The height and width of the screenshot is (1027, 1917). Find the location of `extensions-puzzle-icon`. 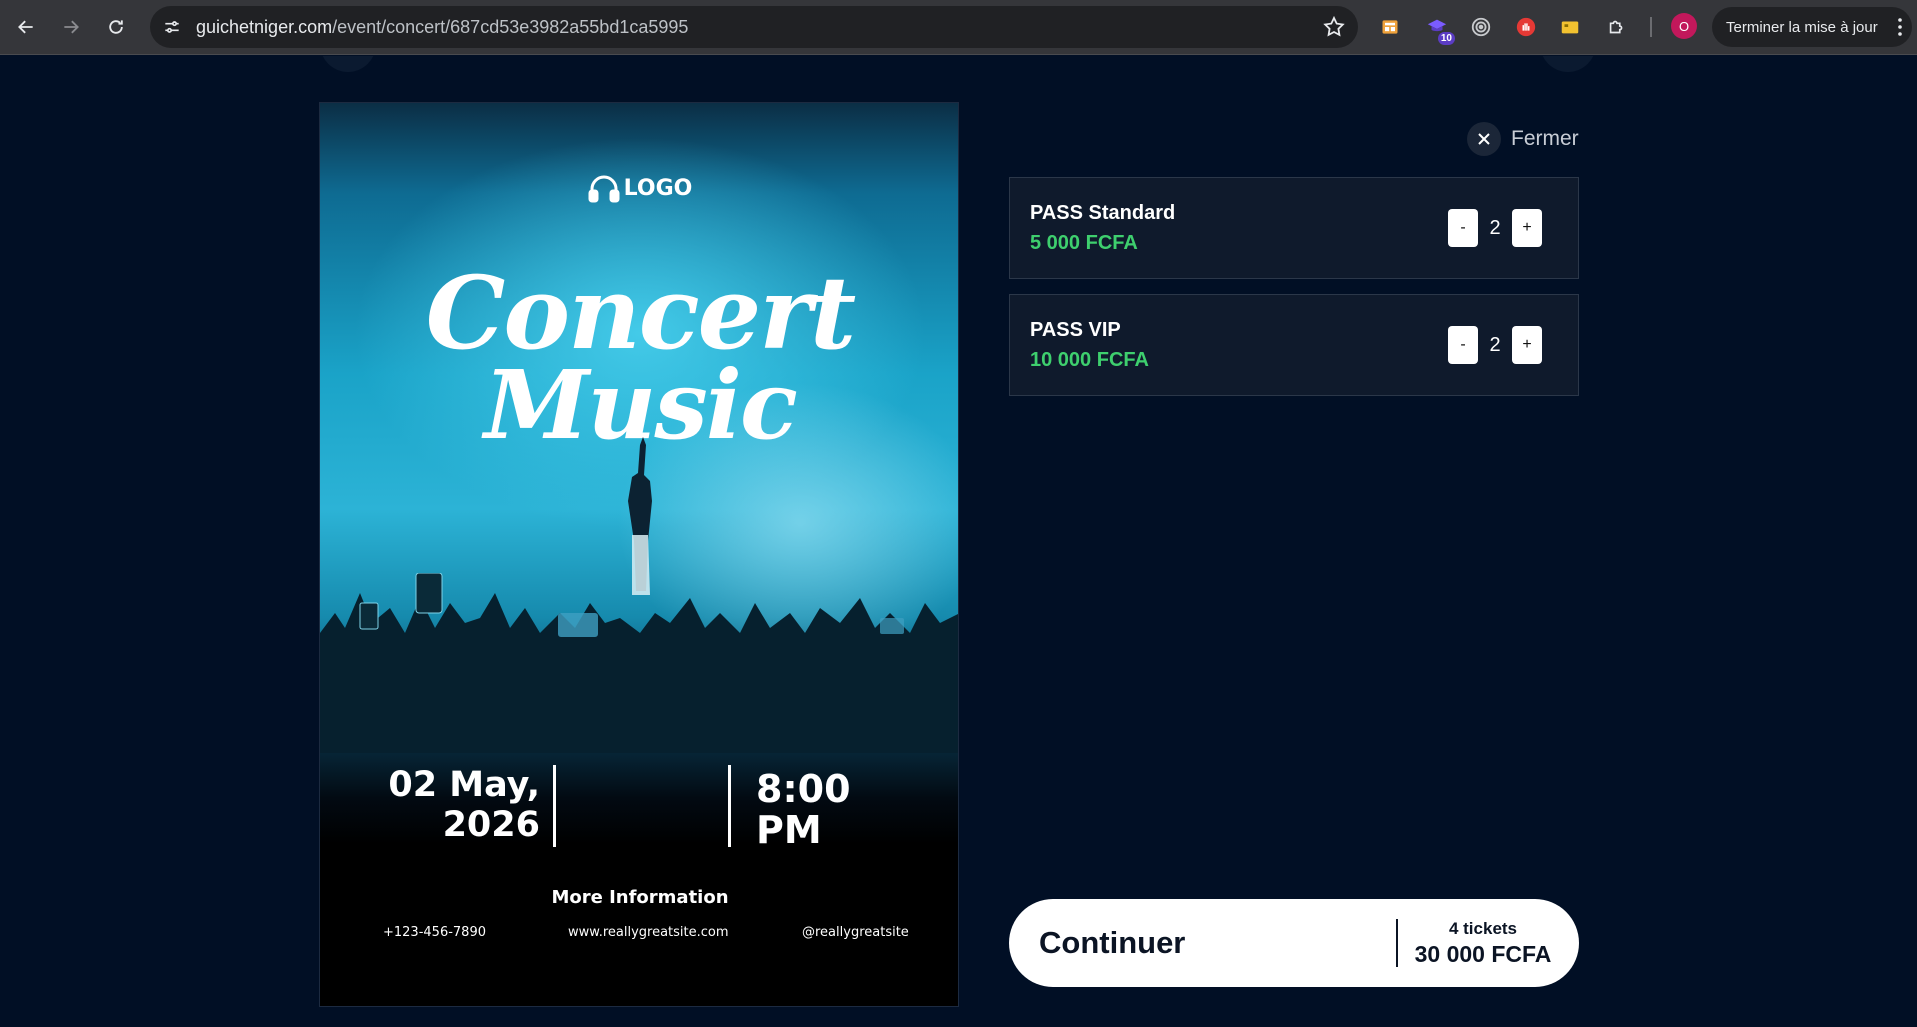

extensions-puzzle-icon is located at coordinates (1617, 27).